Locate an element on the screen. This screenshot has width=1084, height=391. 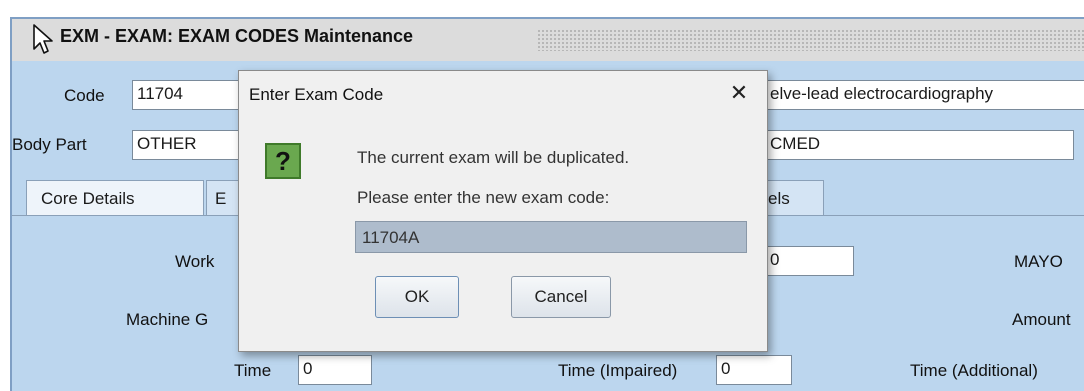
close-icon: ✕ is located at coordinates (739, 93).